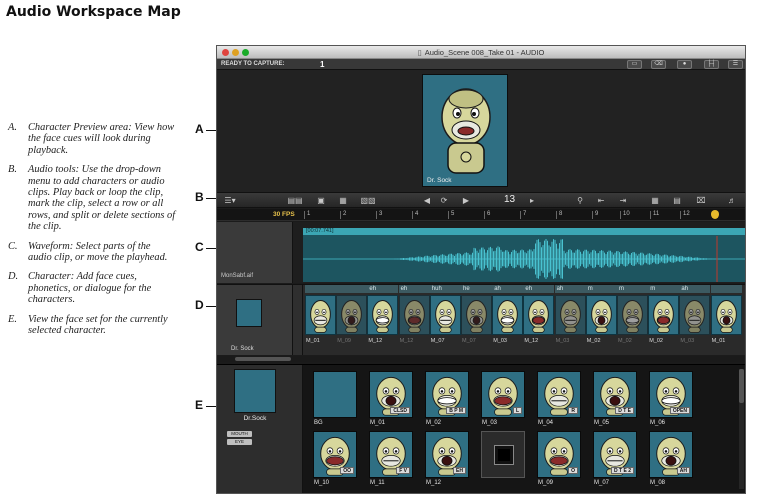 This screenshot has width=768, height=498. Describe the element at coordinates (391, 394) in the screenshot. I see `face-tile: CLSD` at that location.